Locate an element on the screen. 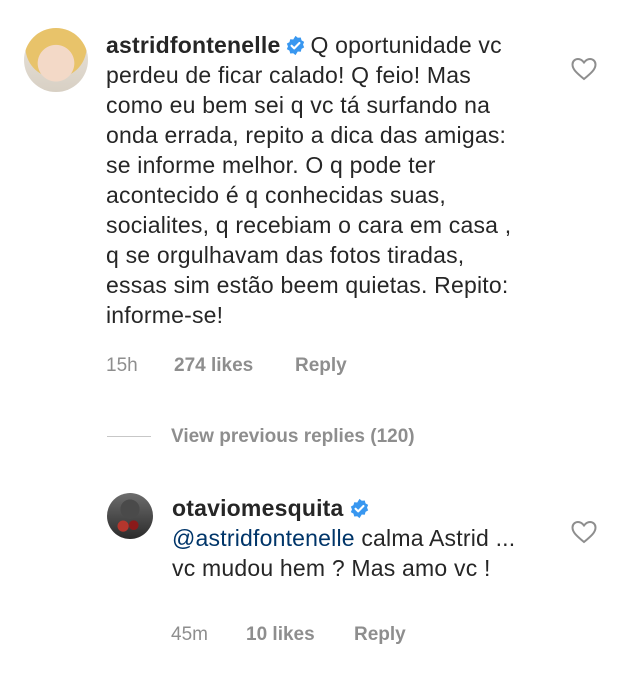 Image resolution: width=640 pixels, height=673 pixels. reply-mention-link: @astridfontenelle is located at coordinates (263, 538).